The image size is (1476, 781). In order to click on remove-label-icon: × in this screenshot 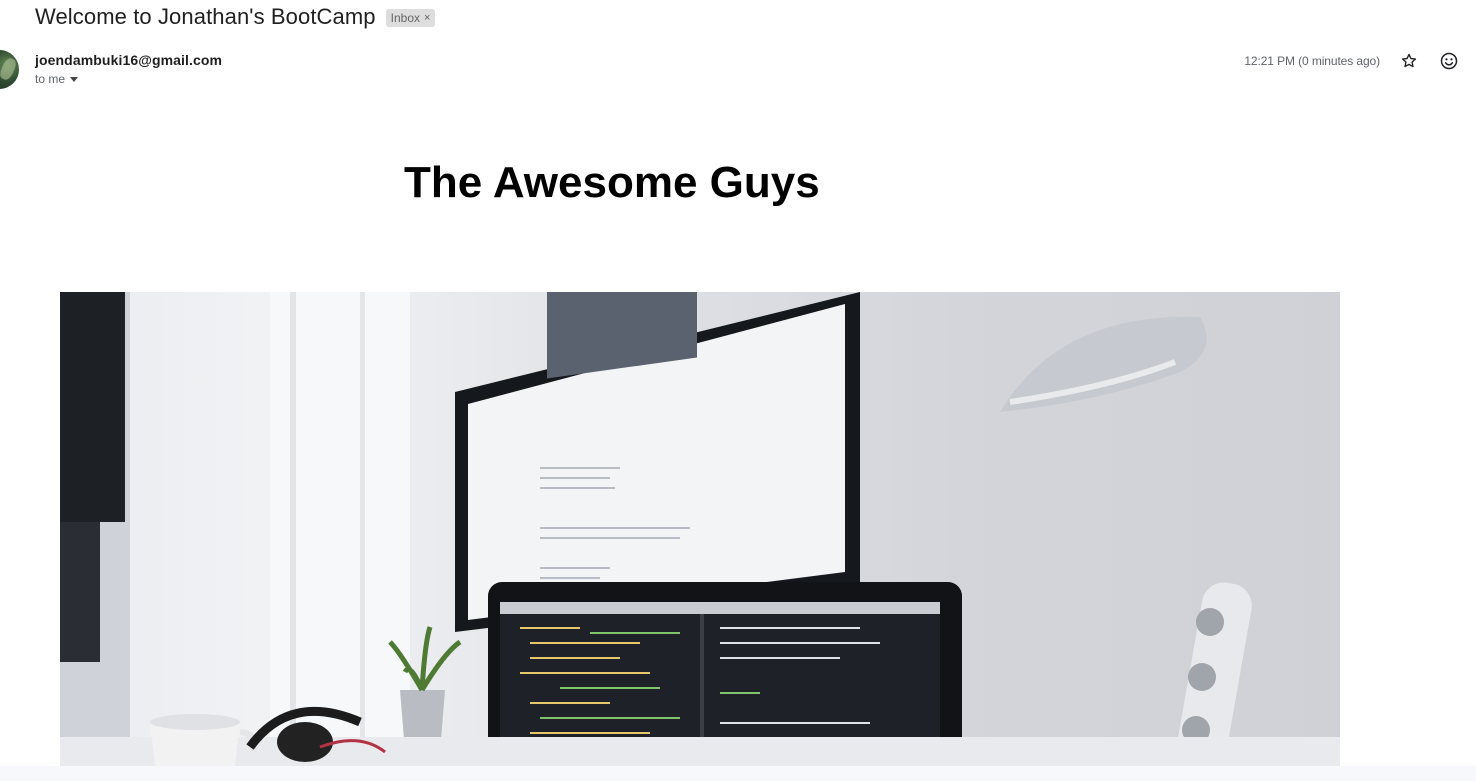, I will do `click(427, 18)`.